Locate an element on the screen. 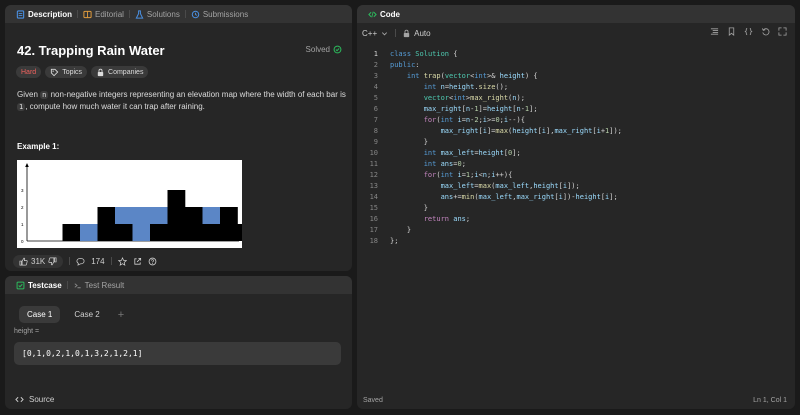 This screenshot has width=800, height=415. reset-icon is located at coordinates (765, 31).